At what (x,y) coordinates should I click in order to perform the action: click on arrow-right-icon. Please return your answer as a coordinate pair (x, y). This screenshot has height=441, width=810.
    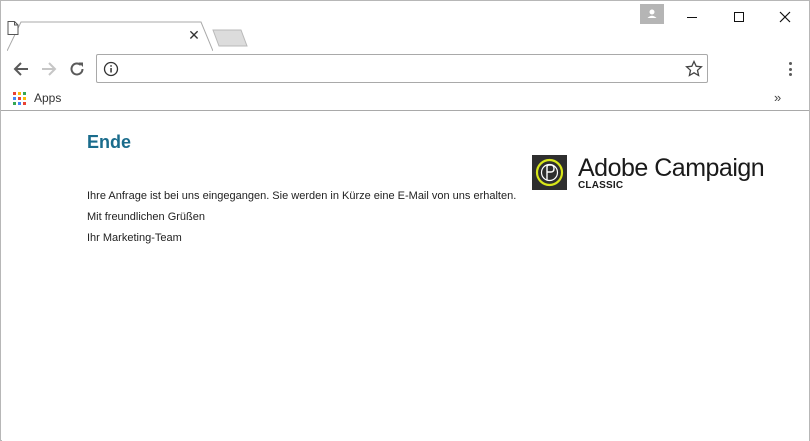
    Looking at the image, I should click on (49, 69).